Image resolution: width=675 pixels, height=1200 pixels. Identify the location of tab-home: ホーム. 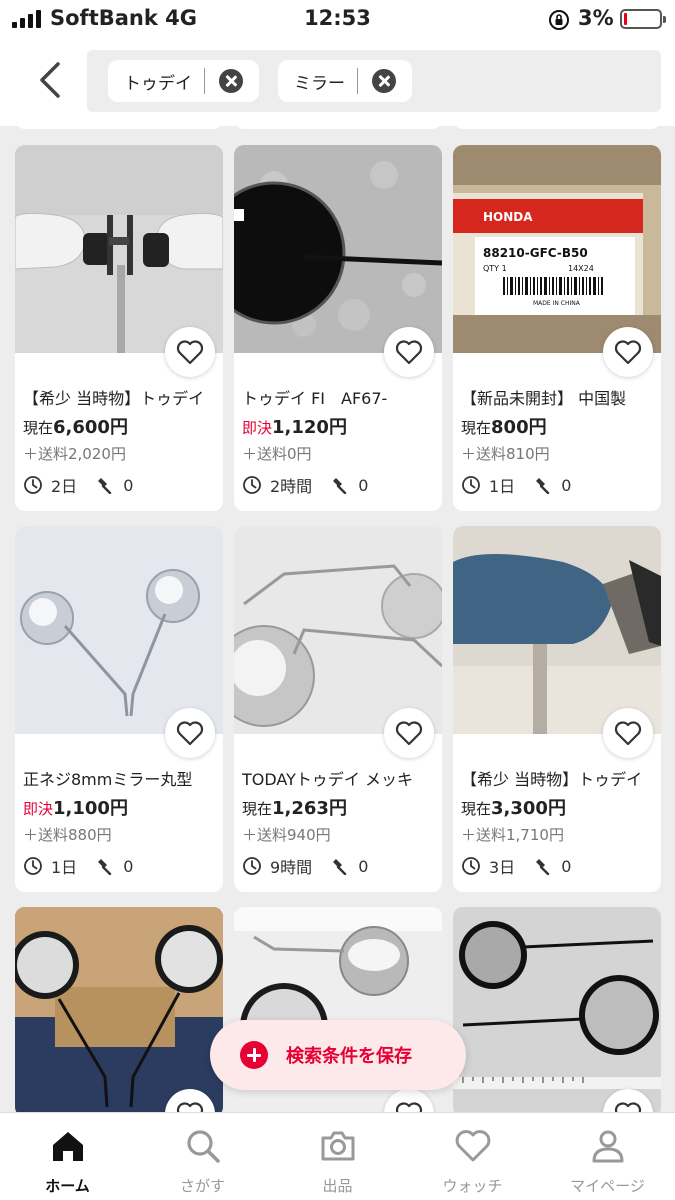
(67, 1156).